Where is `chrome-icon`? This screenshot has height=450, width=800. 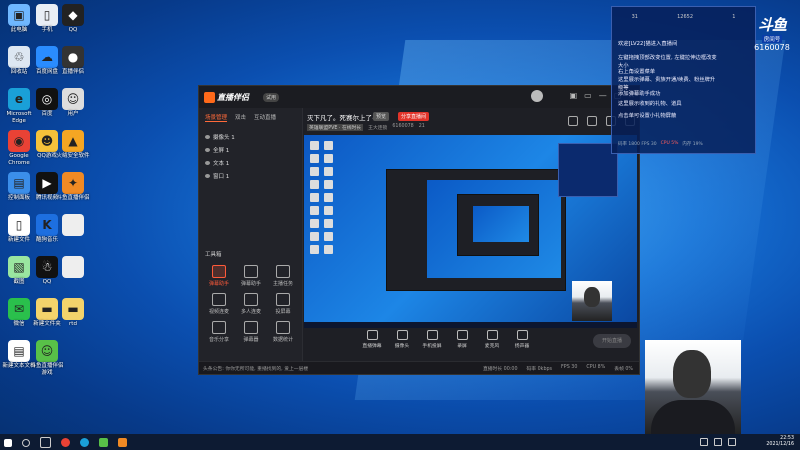 chrome-icon is located at coordinates (65, 442).